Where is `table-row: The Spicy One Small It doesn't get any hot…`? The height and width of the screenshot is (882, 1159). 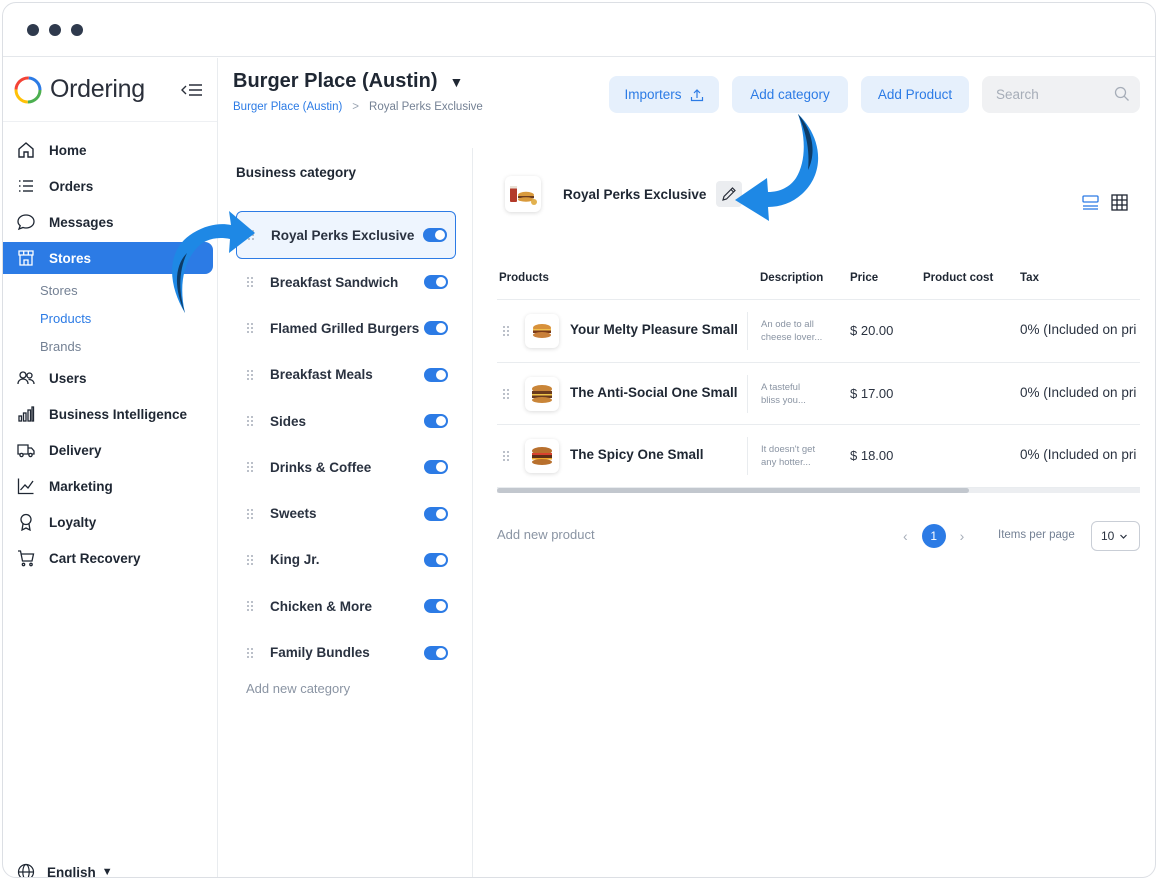
table-row: The Spicy One Small It doesn't get any hot… is located at coordinates (818, 456).